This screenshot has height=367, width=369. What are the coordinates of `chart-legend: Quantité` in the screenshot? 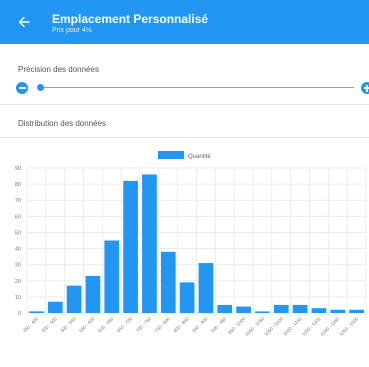 It's located at (184, 155).